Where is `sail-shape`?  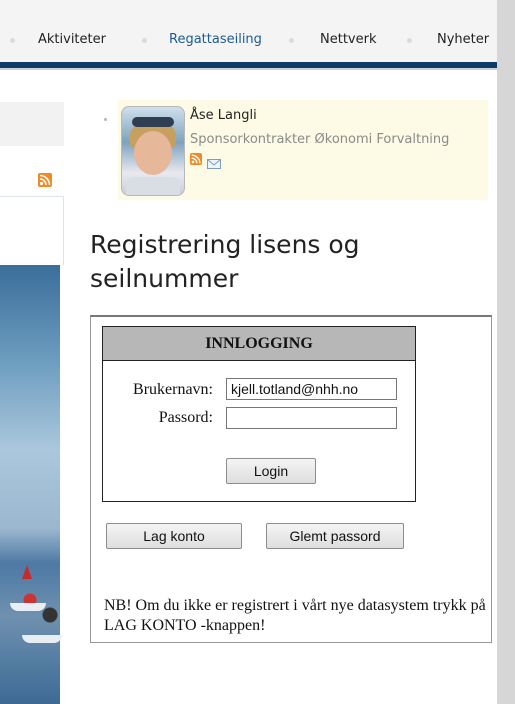 sail-shape is located at coordinates (27, 572).